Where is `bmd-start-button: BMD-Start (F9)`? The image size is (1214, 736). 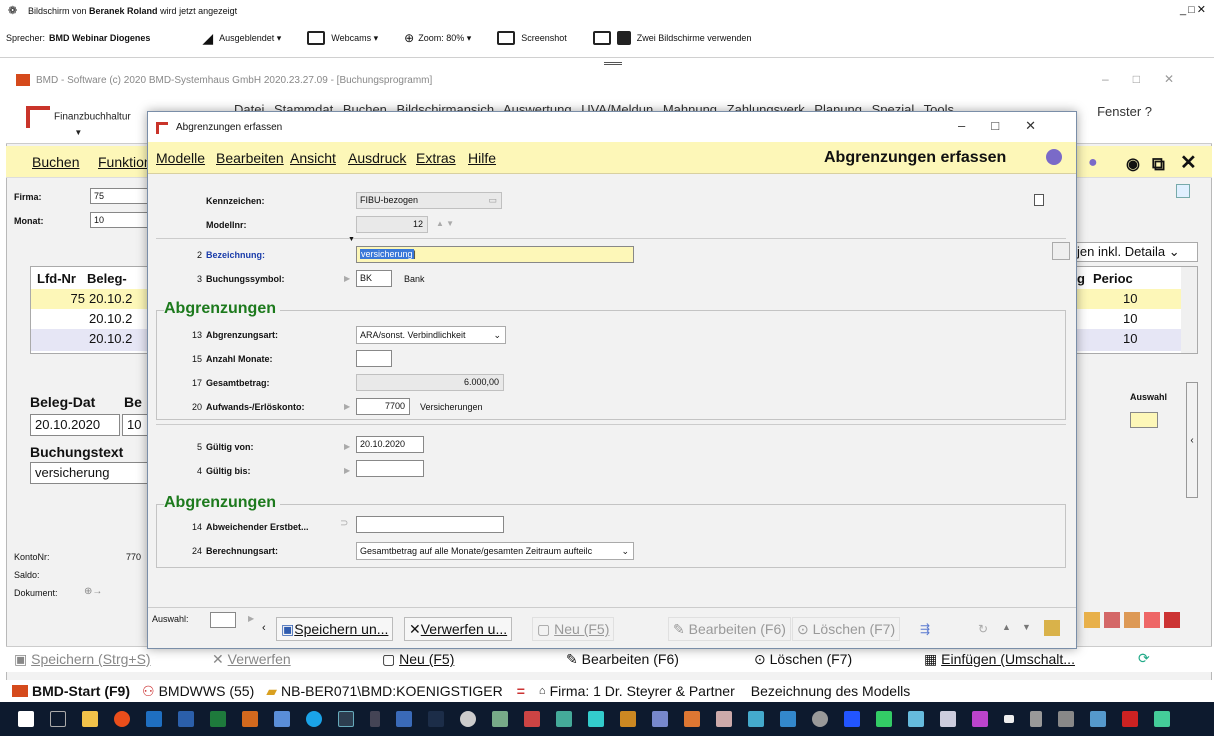
bmd-start-button: BMD-Start (F9) is located at coordinates (81, 691).